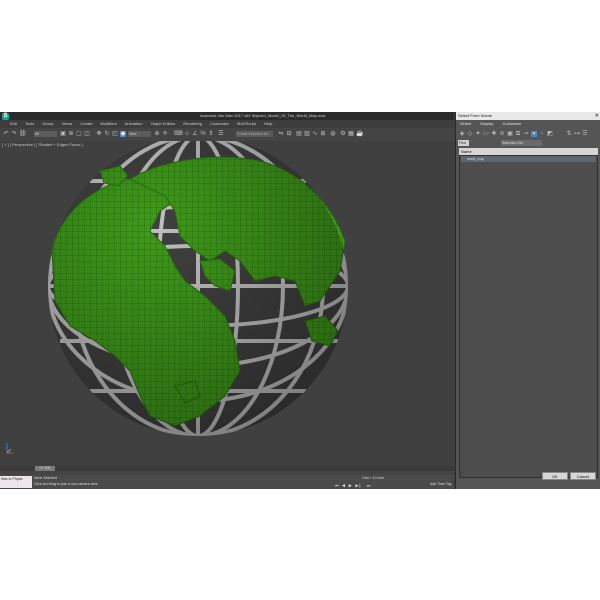  What do you see at coordinates (528, 116) in the screenshot?
I see `scene-explorer-title: Select From Scene` at bounding box center [528, 116].